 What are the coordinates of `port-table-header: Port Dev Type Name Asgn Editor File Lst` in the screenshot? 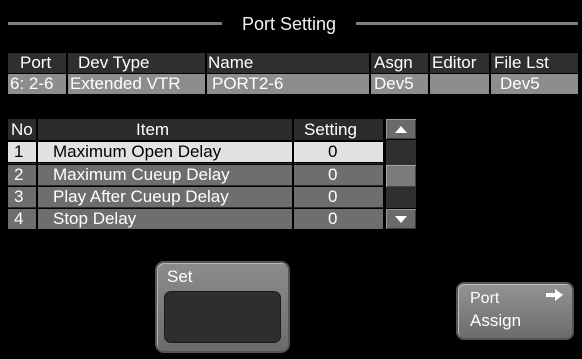 It's located at (293, 63).